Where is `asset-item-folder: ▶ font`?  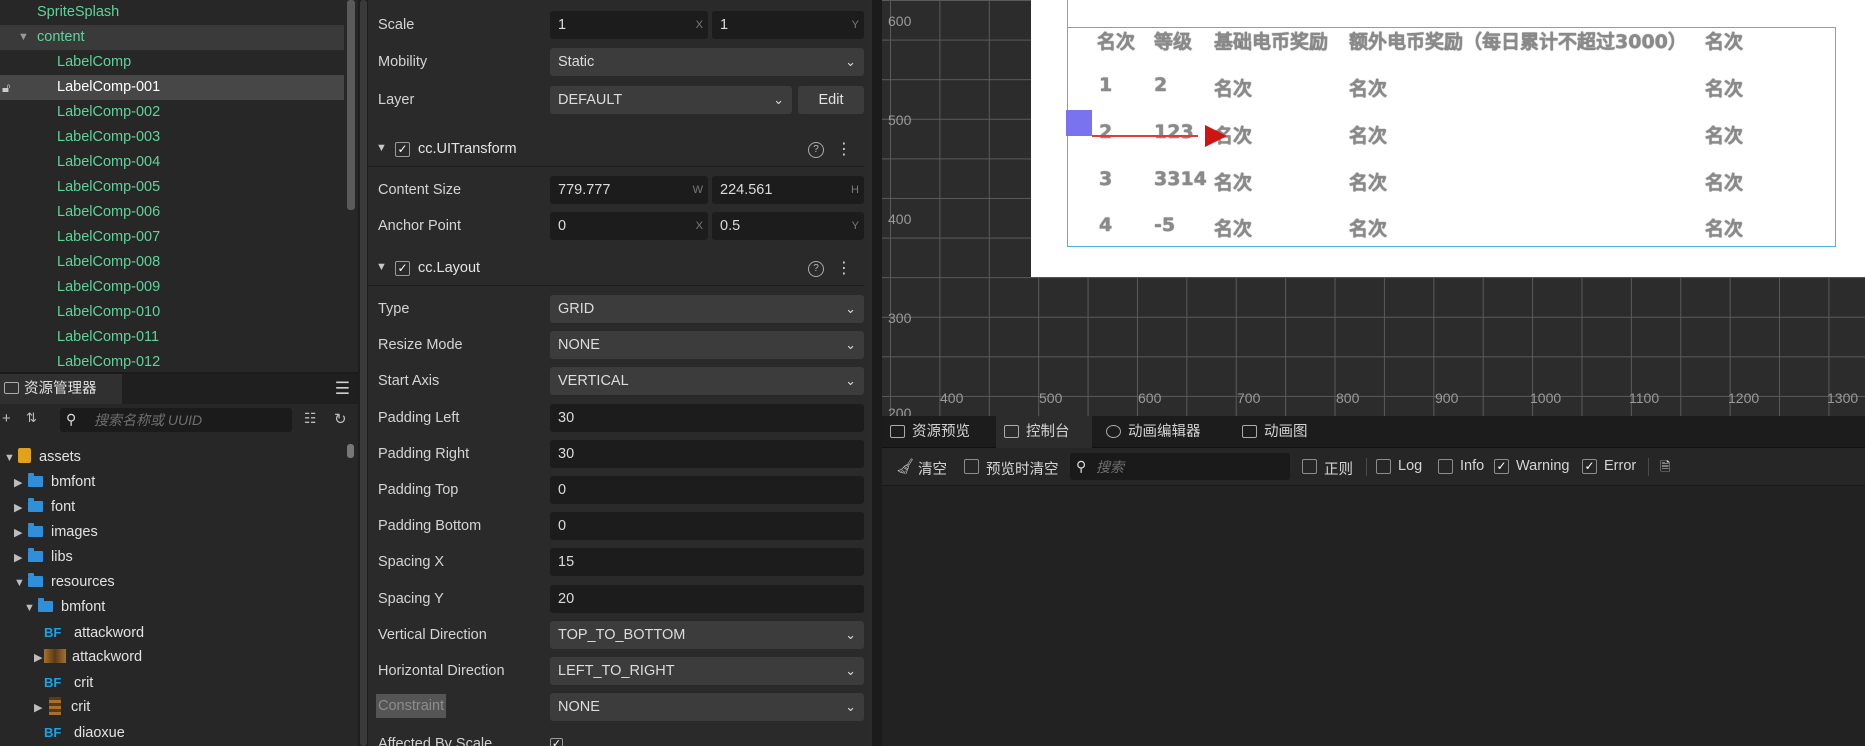 asset-item-folder: ▶ font is located at coordinates (44, 507).